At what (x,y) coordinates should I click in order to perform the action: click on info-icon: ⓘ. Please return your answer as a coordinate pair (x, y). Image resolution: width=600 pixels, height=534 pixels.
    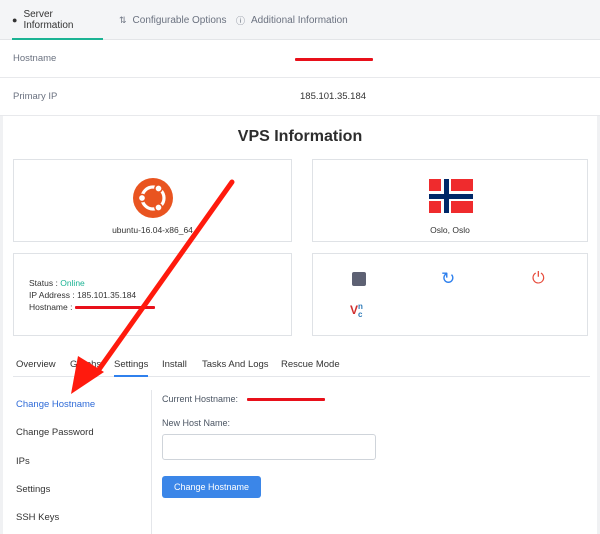
    Looking at the image, I should click on (241, 20).